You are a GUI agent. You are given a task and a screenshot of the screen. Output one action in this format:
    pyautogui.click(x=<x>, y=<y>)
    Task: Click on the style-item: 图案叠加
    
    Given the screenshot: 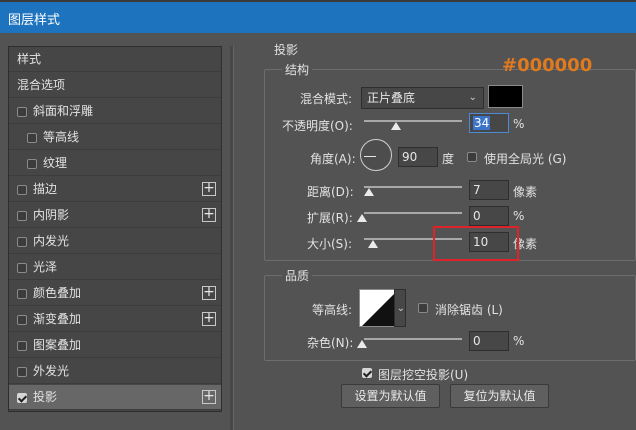 What is the action you would take?
    pyautogui.click(x=115, y=345)
    